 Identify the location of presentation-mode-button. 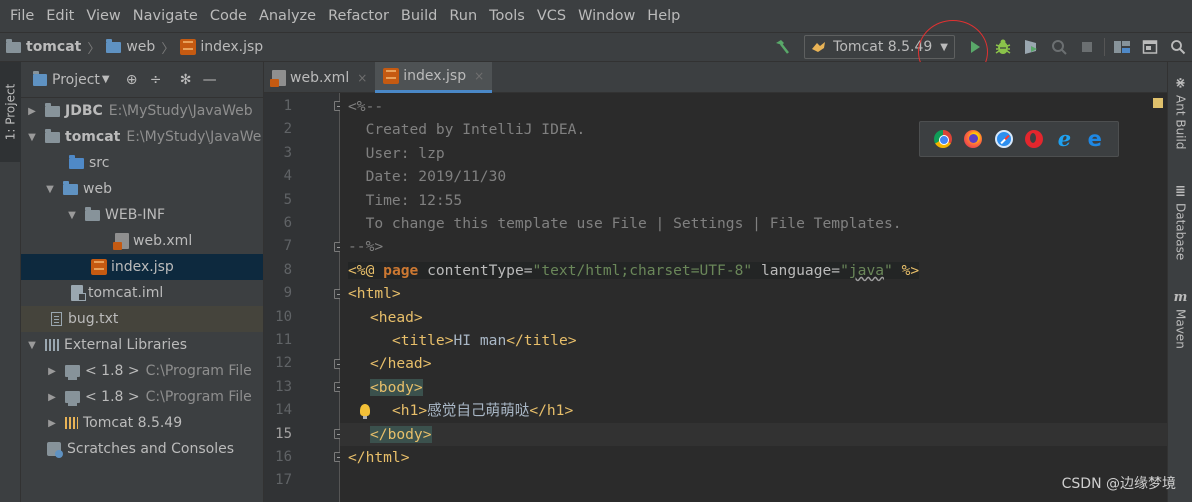
(1150, 47).